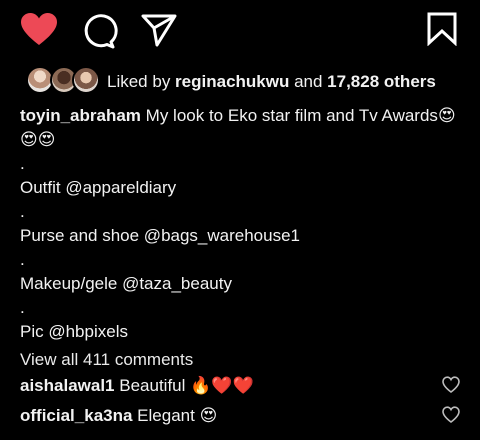 The height and width of the screenshot is (440, 480). Describe the element at coordinates (222, 386) in the screenshot. I see `comment-emoji: 🔥❤️❤️` at that location.